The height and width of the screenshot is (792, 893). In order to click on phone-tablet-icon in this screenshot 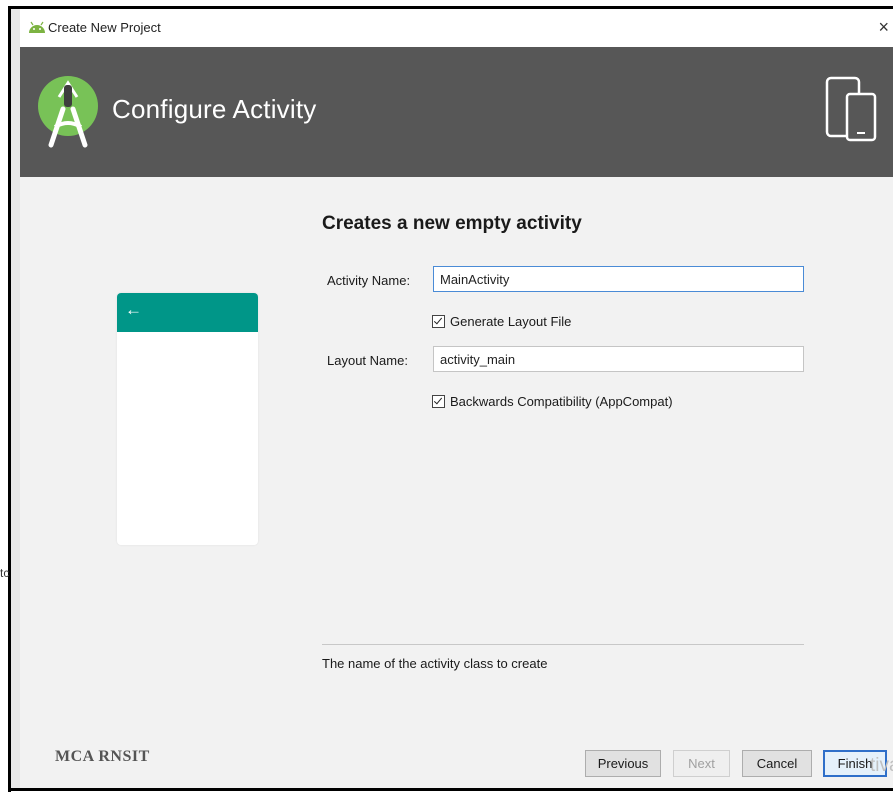, I will do `click(851, 109)`.